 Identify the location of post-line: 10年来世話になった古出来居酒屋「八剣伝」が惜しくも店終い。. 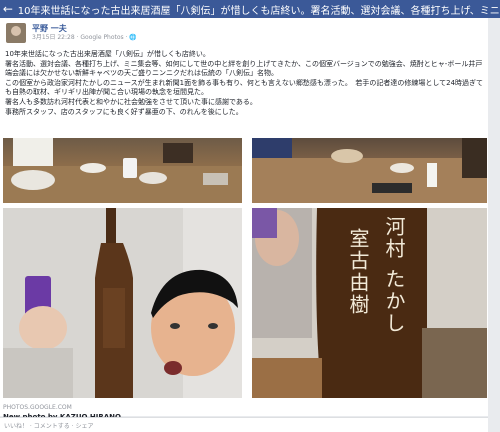
(107, 54).